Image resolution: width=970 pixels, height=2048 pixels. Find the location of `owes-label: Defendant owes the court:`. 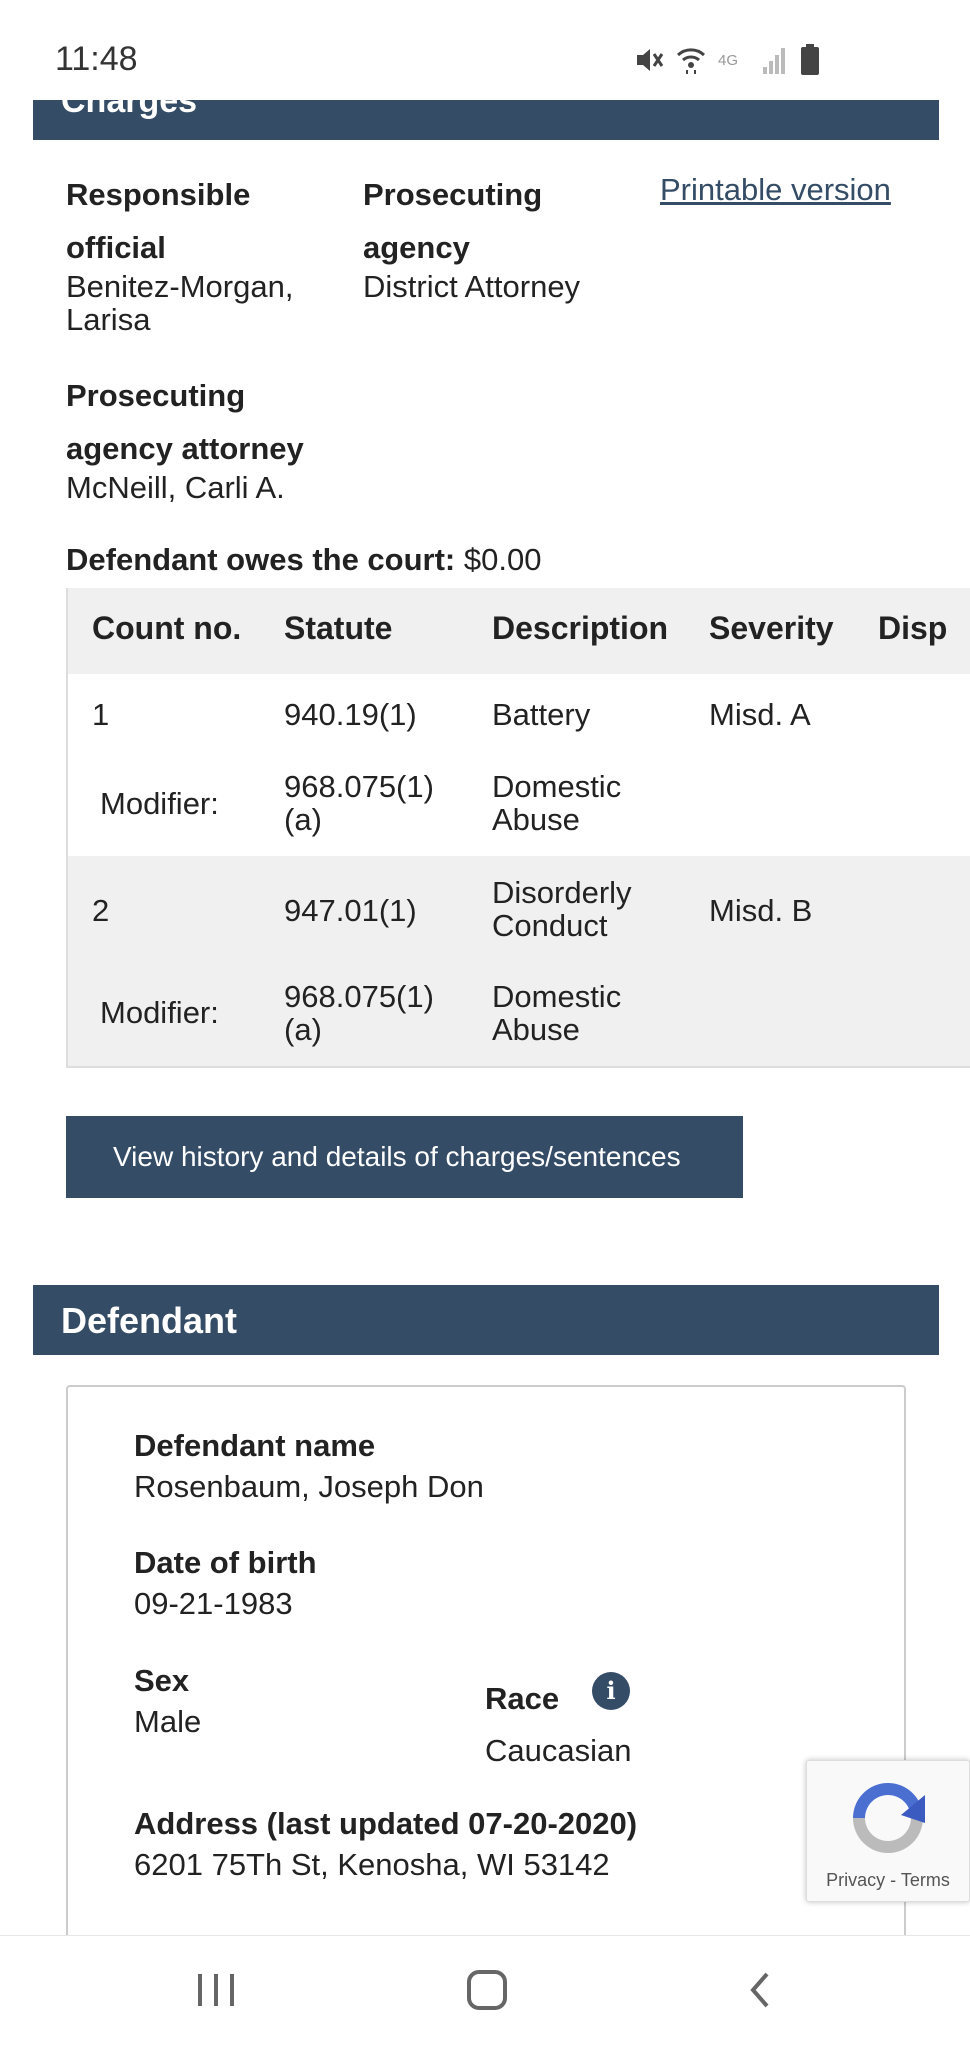

owes-label: Defendant owes the court: is located at coordinates (261, 559).